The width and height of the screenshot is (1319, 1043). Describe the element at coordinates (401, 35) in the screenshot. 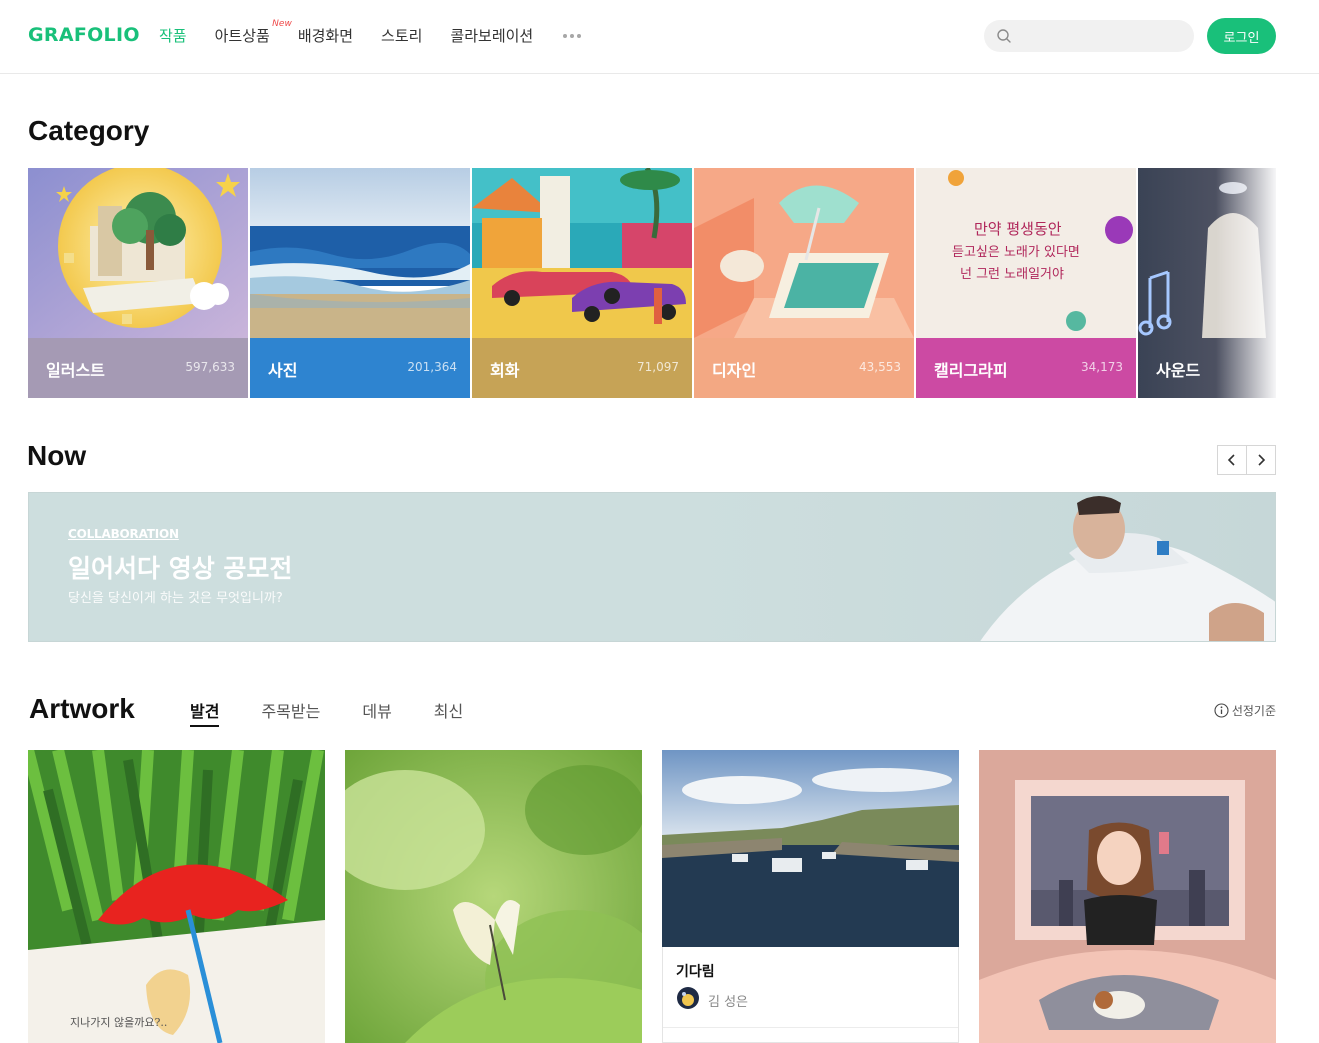

I see `nav-item-stories: 스토리` at that location.